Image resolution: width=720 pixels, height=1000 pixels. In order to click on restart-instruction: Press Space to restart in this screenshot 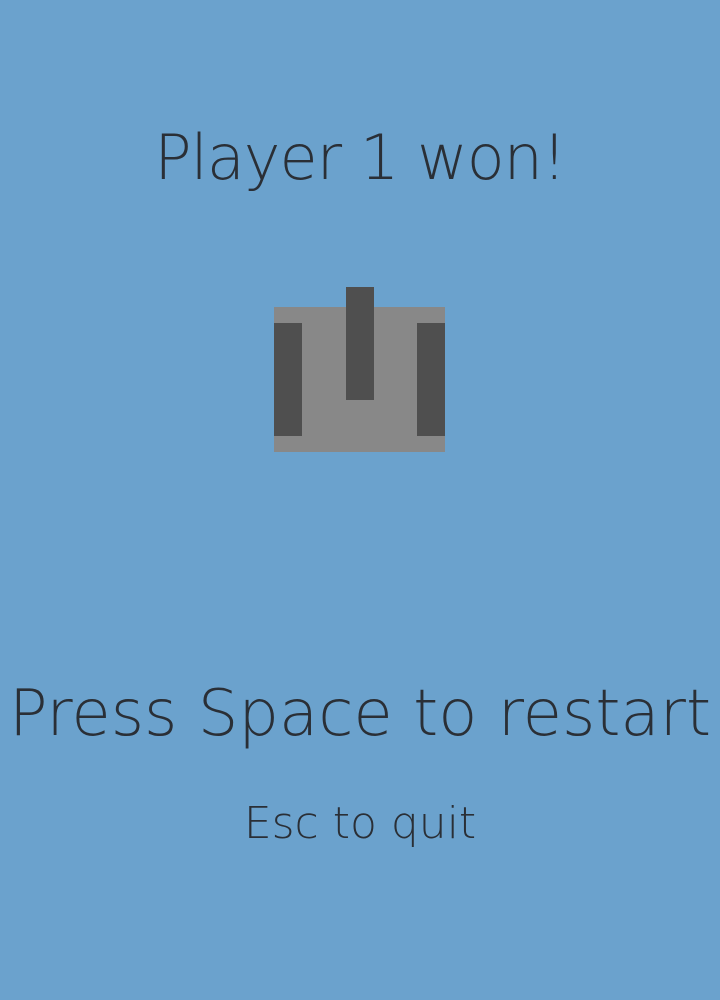, I will do `click(360, 714)`.